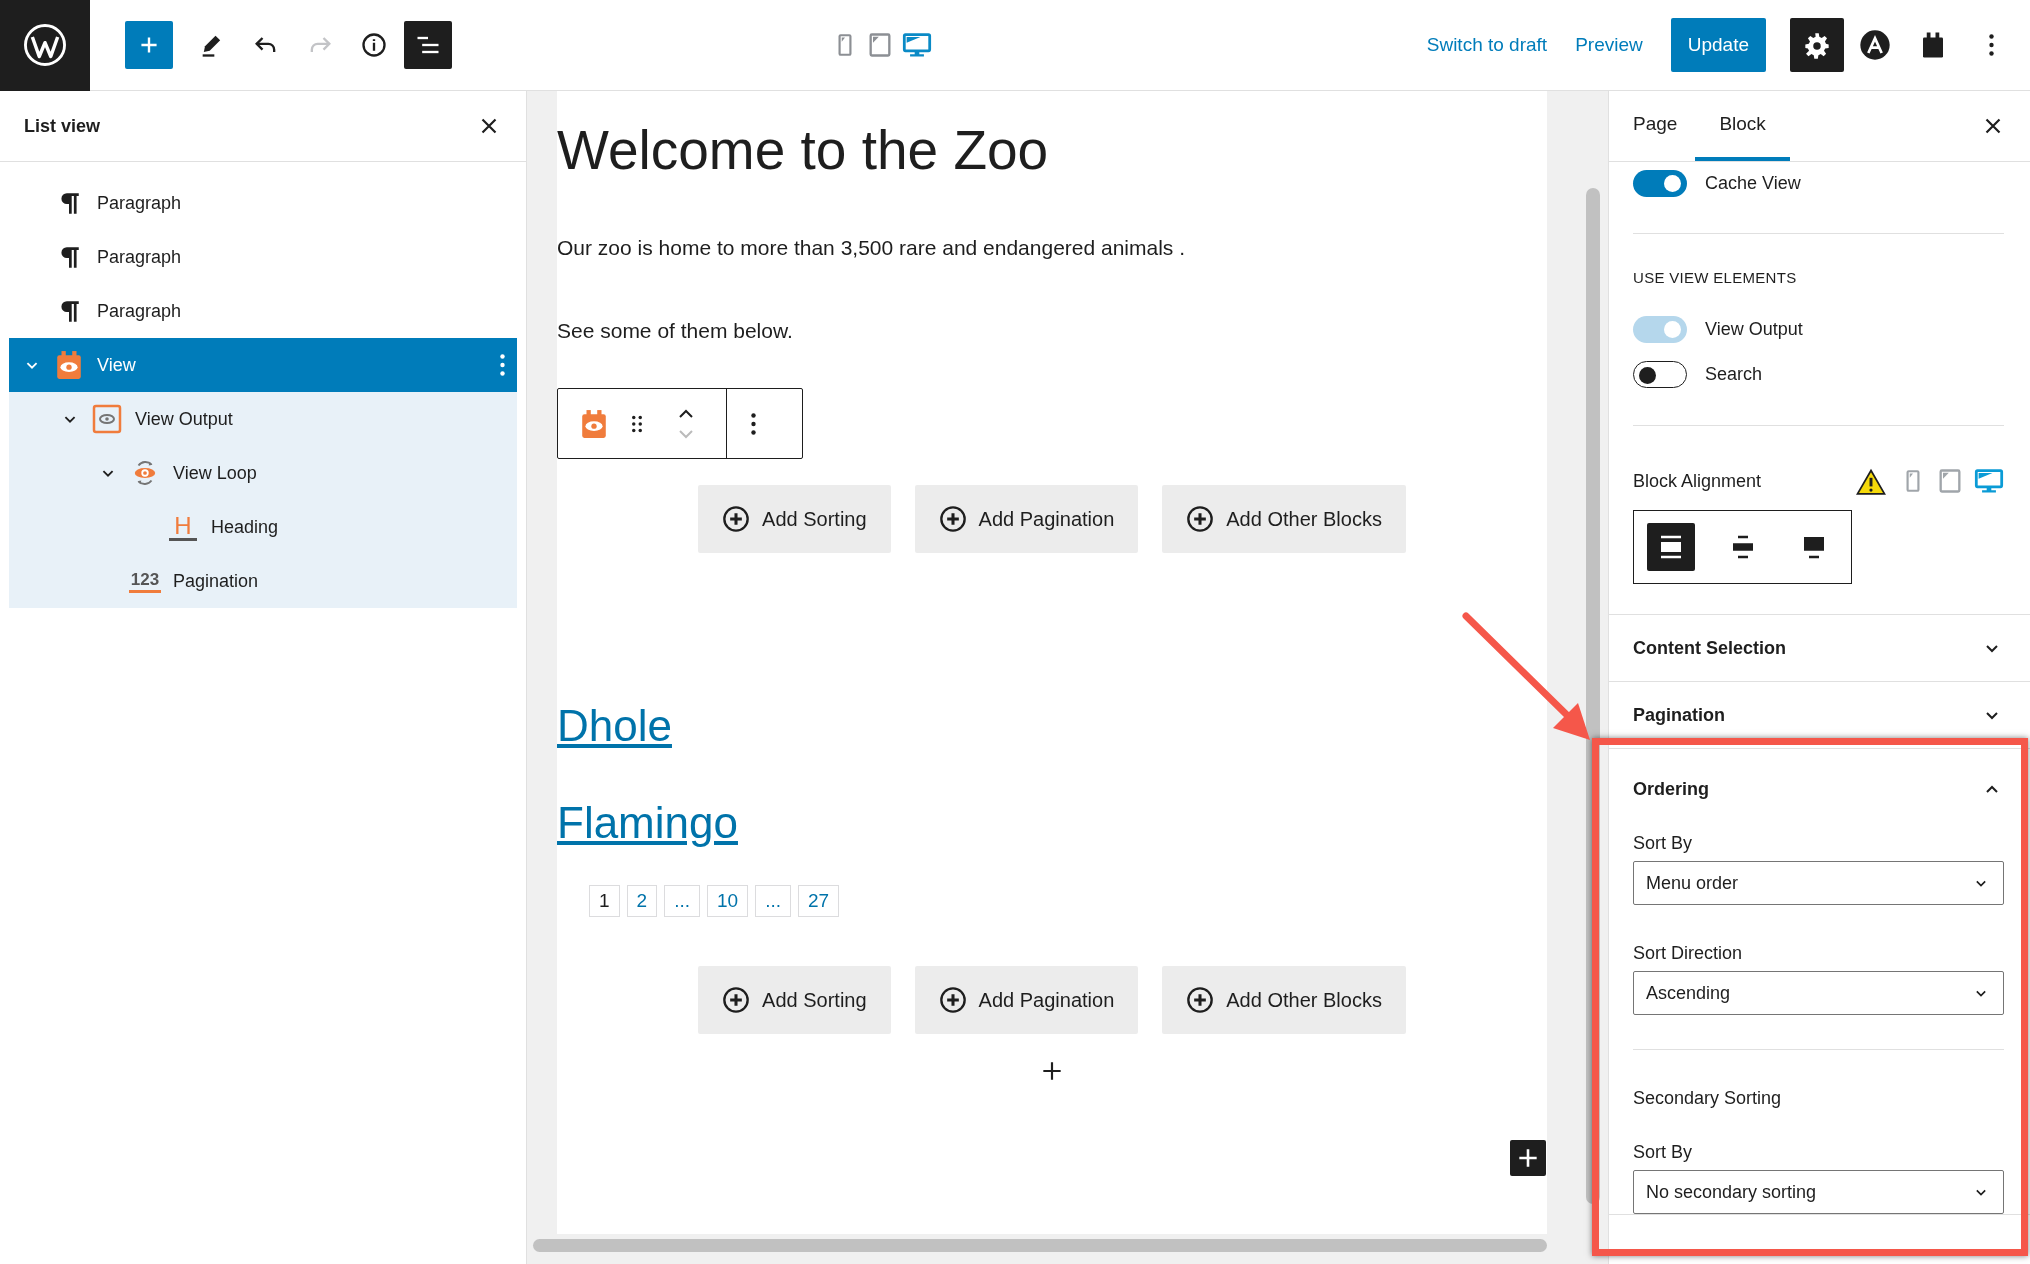 Image resolution: width=2030 pixels, height=1264 pixels. What do you see at coordinates (819, 901) in the screenshot?
I see `pagination-link: 27` at bounding box center [819, 901].